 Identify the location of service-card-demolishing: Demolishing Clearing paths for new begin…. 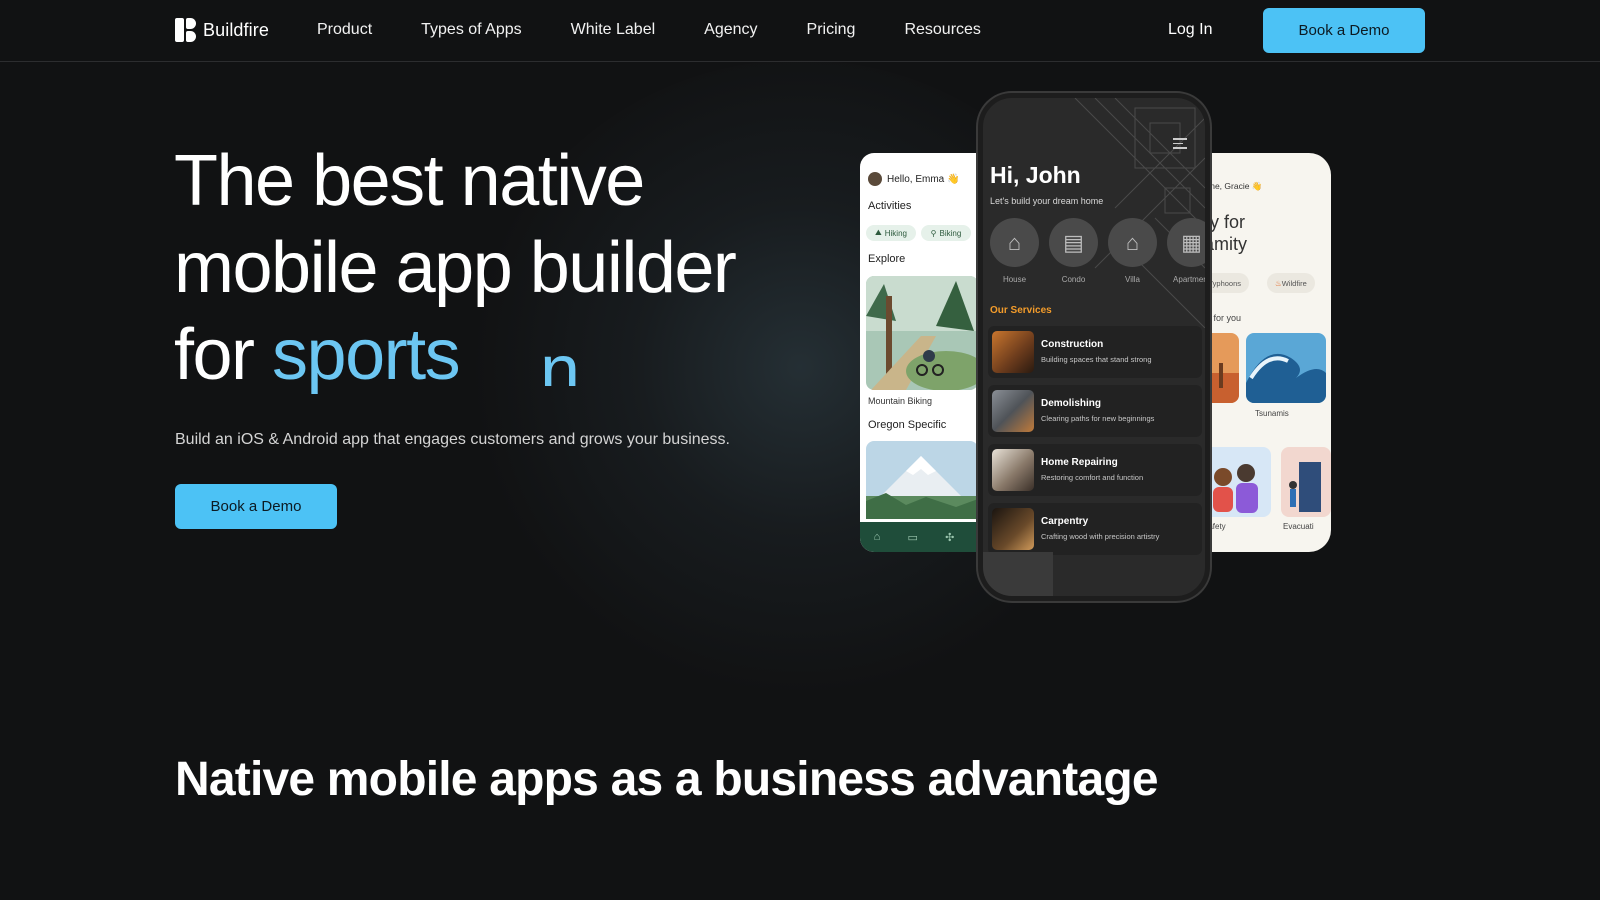
(1095, 411).